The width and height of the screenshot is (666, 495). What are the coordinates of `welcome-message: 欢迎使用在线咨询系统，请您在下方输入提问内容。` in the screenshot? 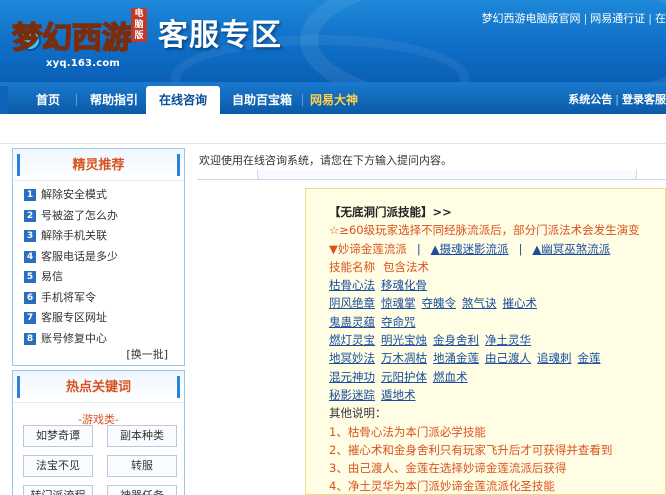 It's located at (325, 160).